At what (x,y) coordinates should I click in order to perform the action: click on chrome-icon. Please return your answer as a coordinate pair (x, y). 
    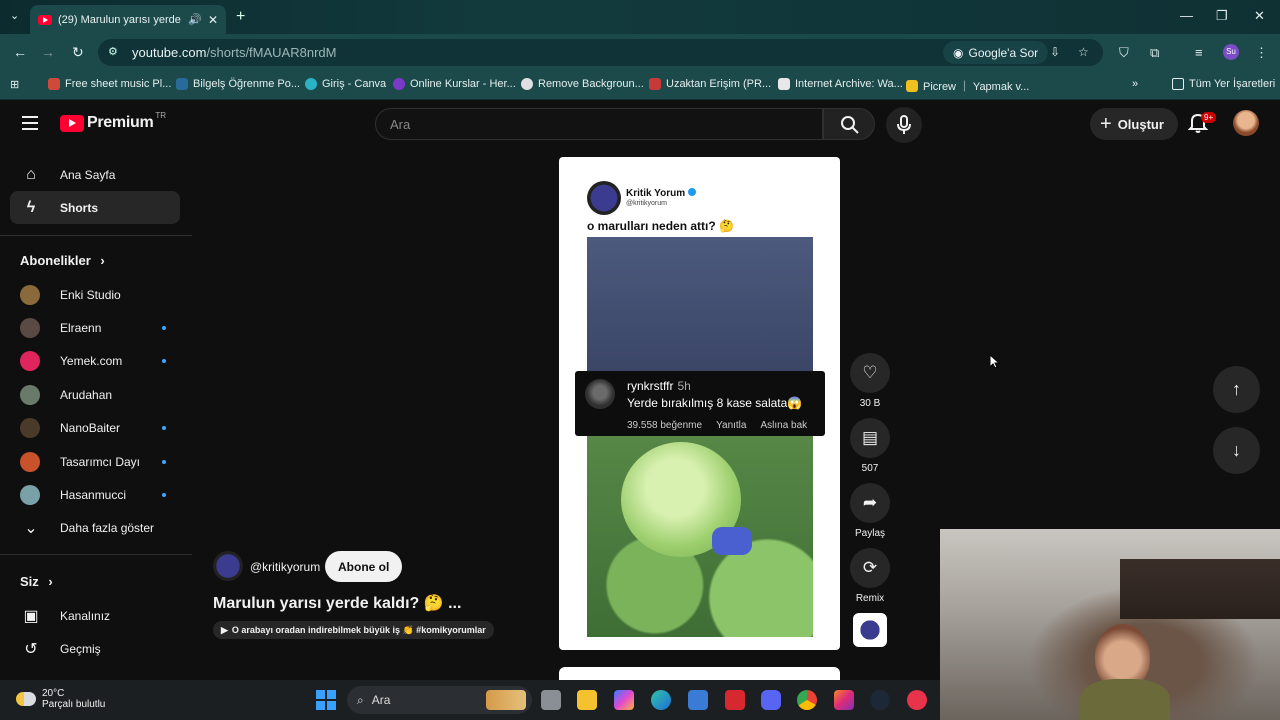
    Looking at the image, I should click on (807, 700).